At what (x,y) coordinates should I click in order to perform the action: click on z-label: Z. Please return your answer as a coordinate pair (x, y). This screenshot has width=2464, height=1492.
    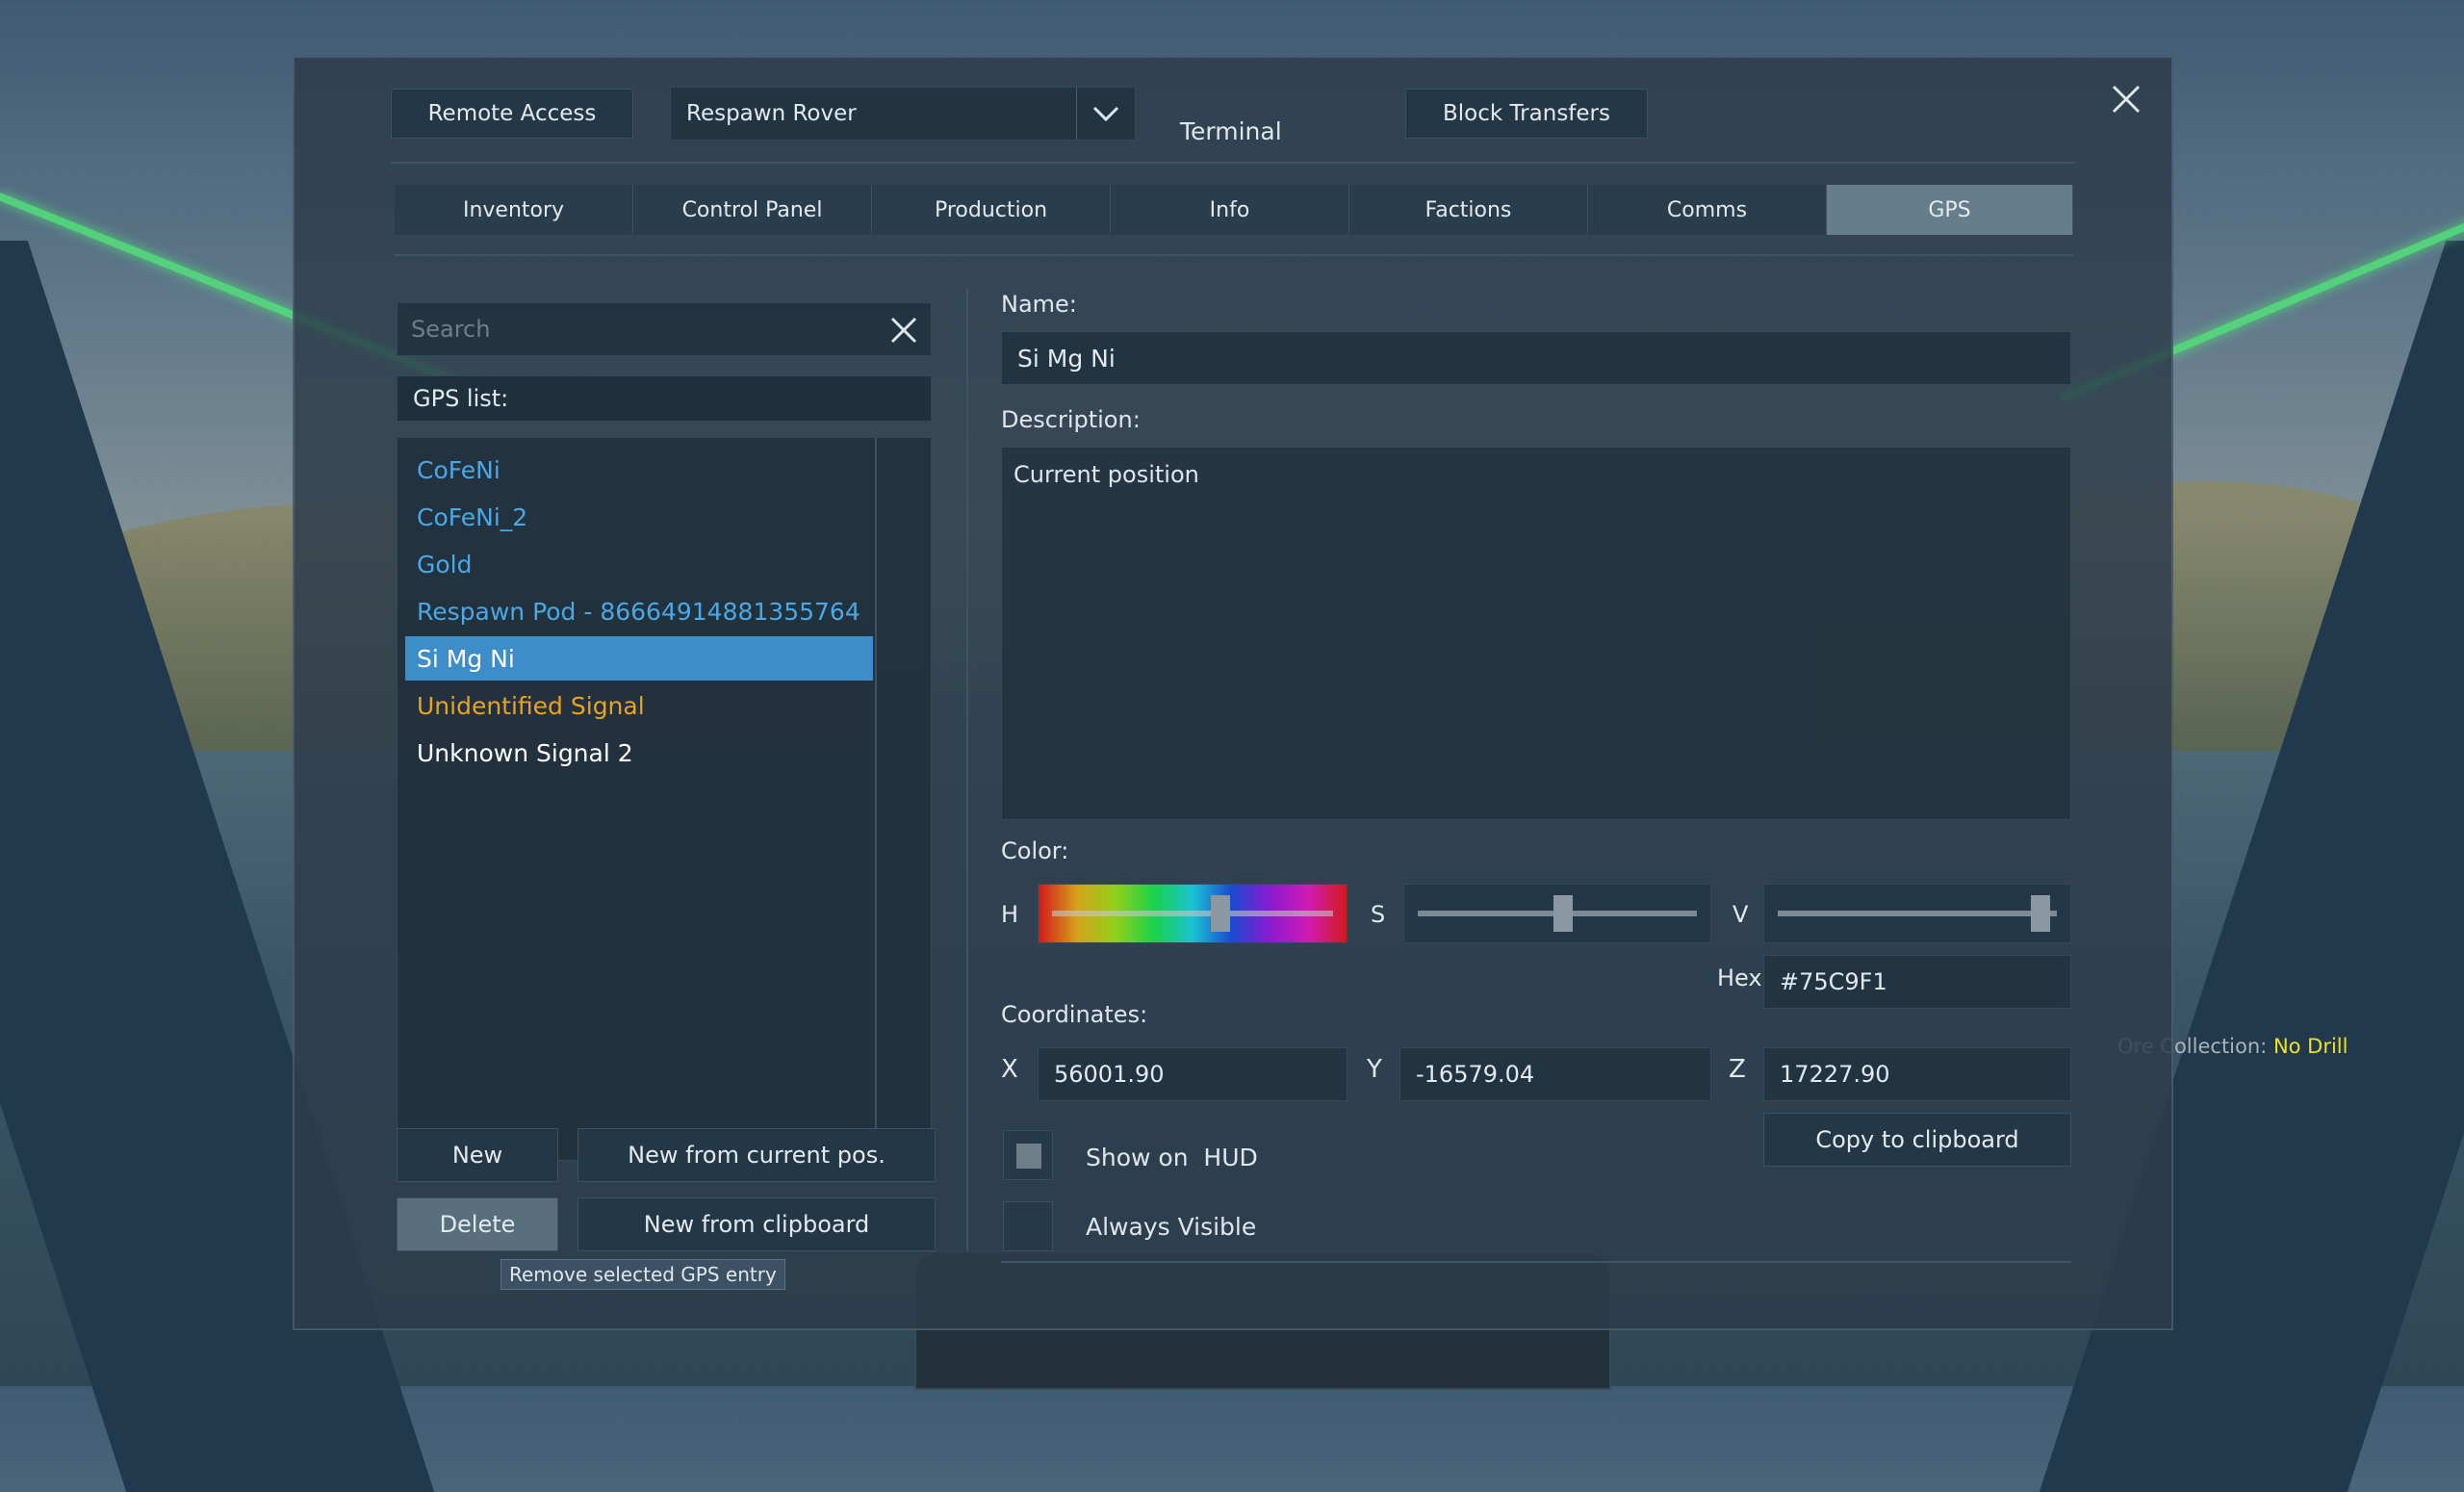
    Looking at the image, I should click on (1737, 1069).